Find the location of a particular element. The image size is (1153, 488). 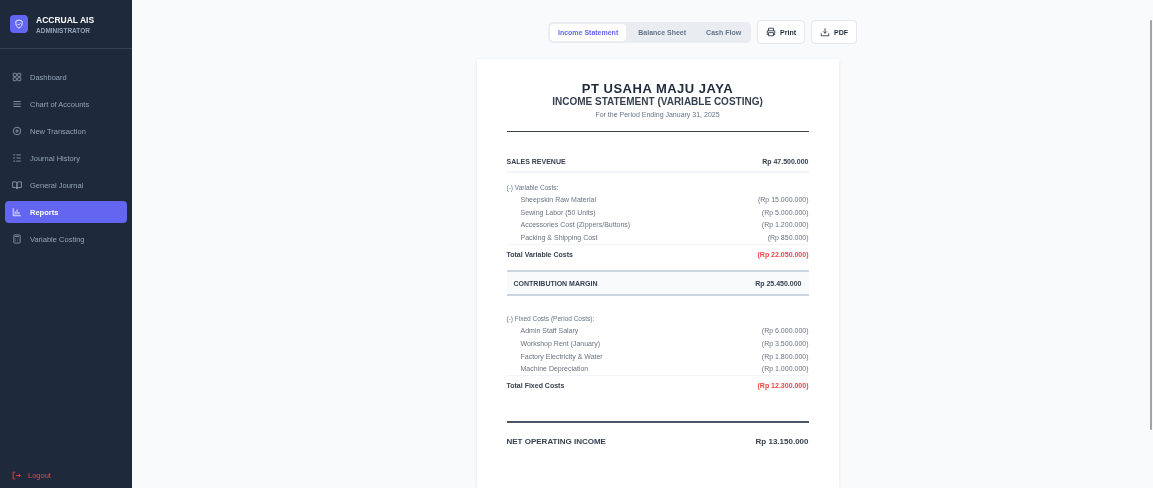

logout-icon is located at coordinates (16, 475).